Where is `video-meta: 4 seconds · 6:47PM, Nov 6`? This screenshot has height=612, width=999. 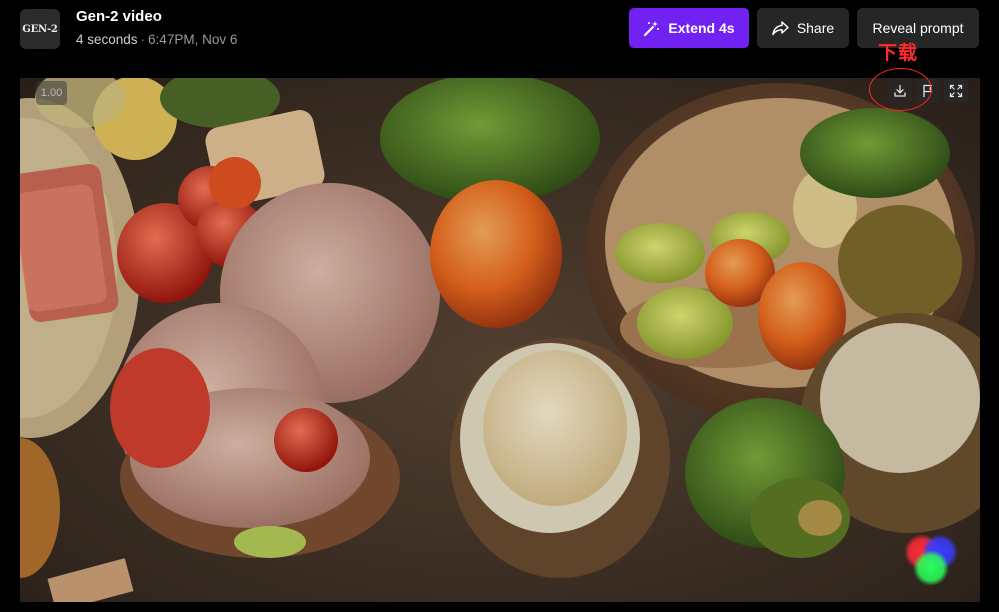
video-meta: 4 seconds · 6:47PM, Nov 6 is located at coordinates (156, 39).